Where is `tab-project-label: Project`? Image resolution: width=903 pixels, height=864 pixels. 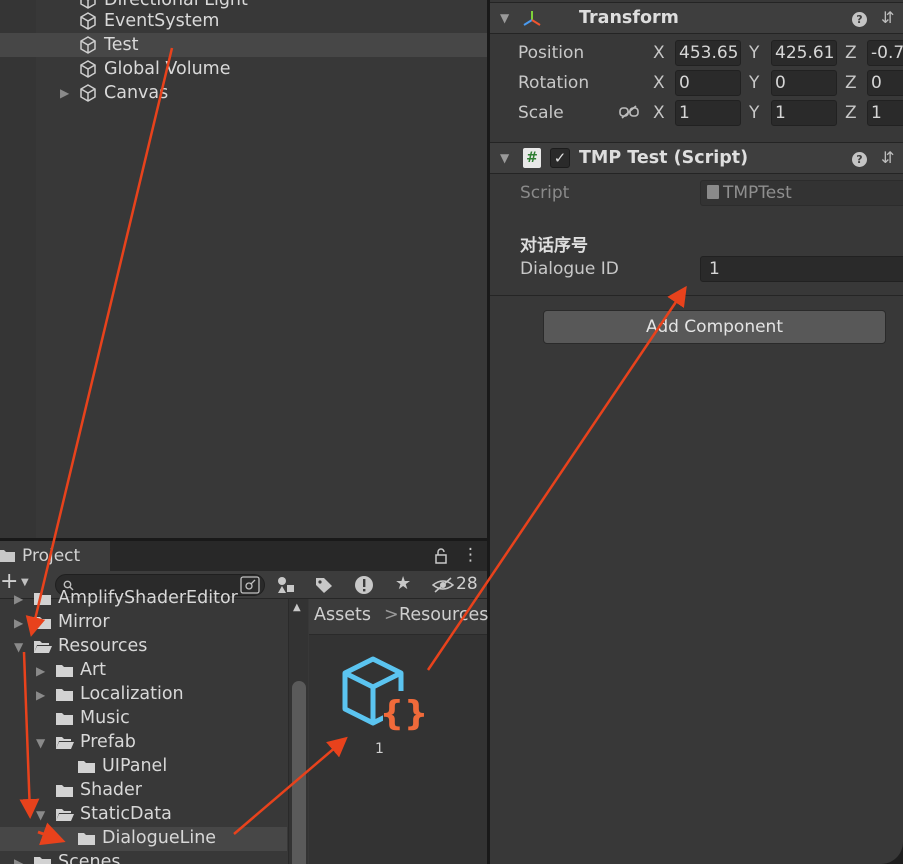
tab-project-label: Project is located at coordinates (51, 556).